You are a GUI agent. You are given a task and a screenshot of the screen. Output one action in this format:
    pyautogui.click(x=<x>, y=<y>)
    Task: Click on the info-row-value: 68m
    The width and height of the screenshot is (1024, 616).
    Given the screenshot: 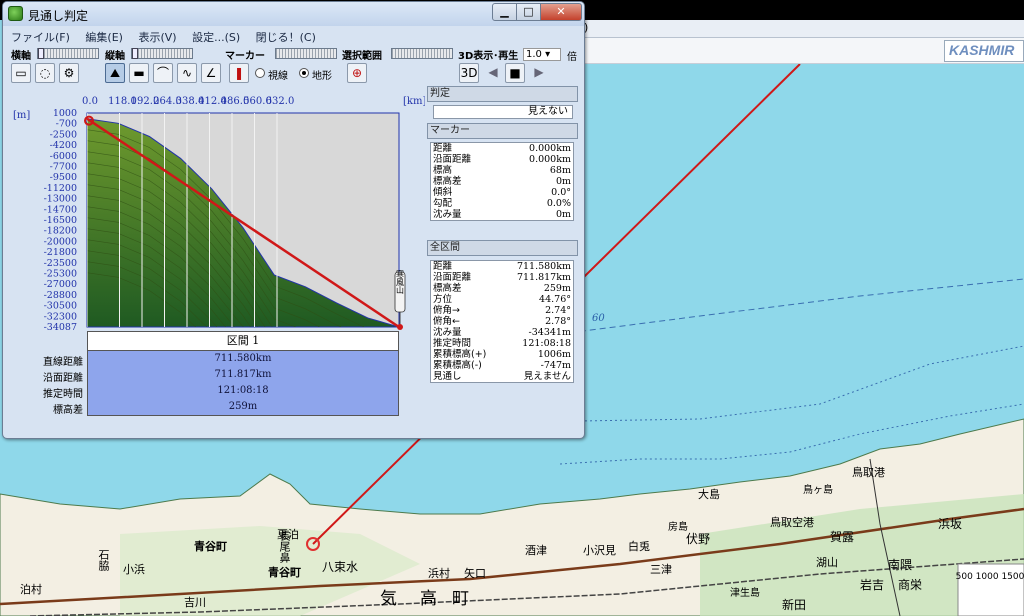 What is the action you would take?
    pyautogui.click(x=560, y=170)
    